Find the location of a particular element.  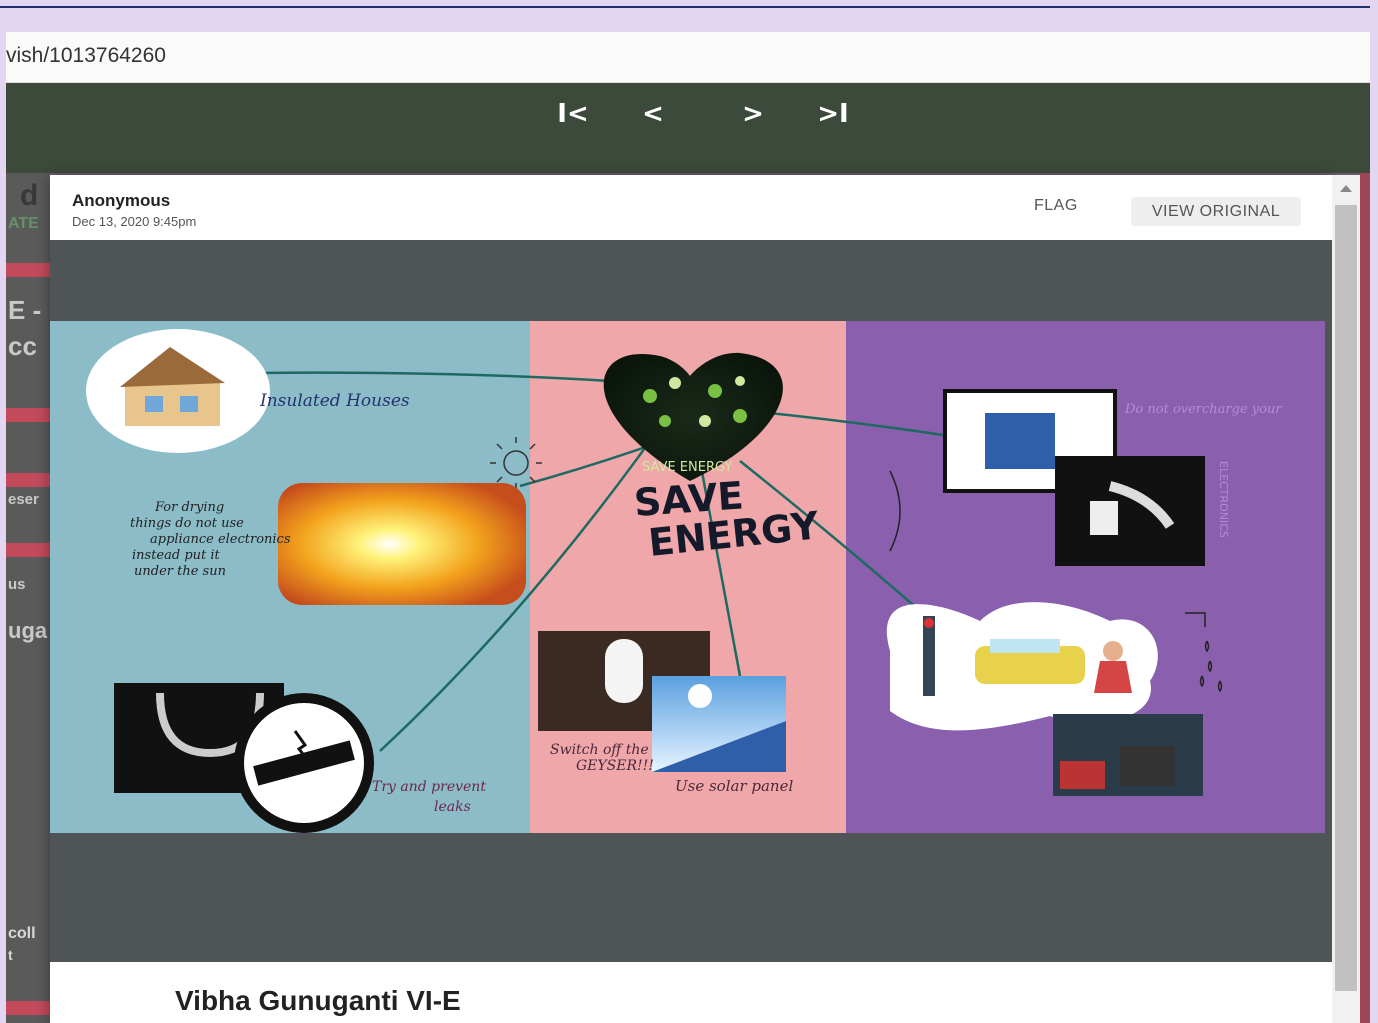

note-electronics: ELECTRONICS is located at coordinates (1223, 499).